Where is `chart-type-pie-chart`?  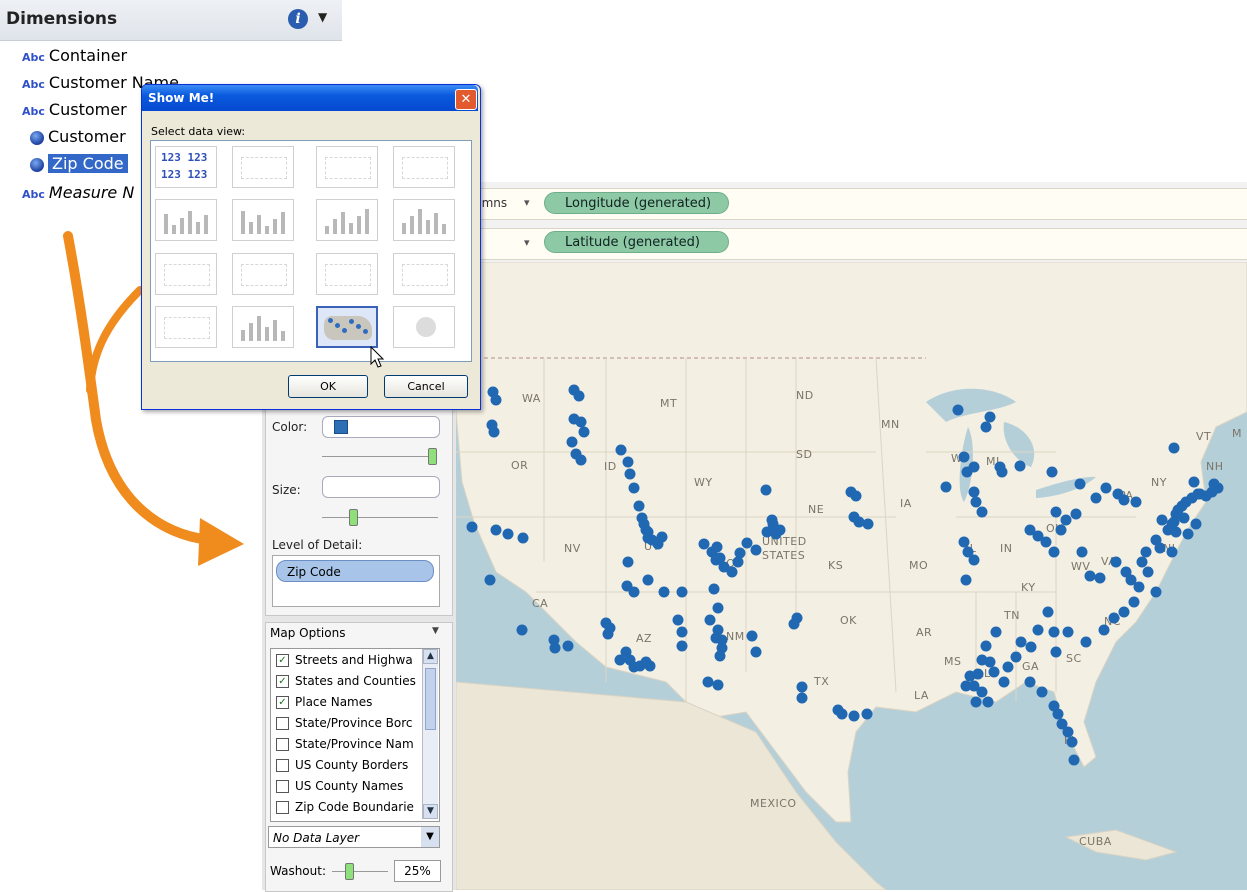
chart-type-pie-chart is located at coordinates (424, 327).